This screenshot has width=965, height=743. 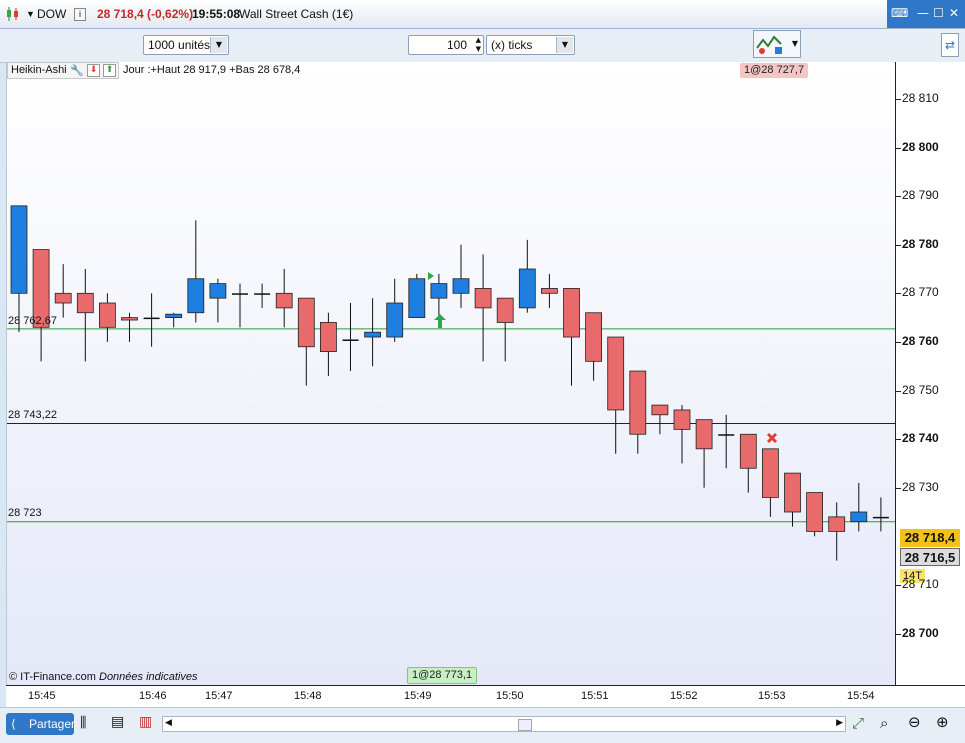 What do you see at coordinates (42, 696) in the screenshot?
I see `time-tick-label: 15:45` at bounding box center [42, 696].